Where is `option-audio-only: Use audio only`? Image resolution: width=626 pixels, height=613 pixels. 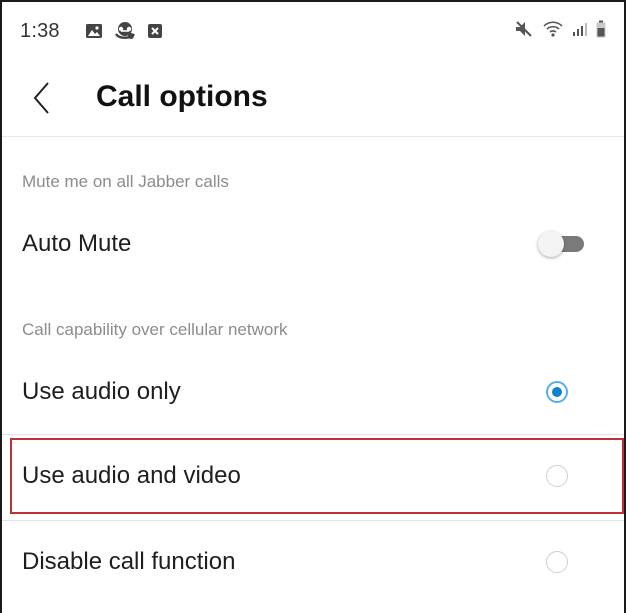
option-audio-only: Use audio only is located at coordinates (313, 392).